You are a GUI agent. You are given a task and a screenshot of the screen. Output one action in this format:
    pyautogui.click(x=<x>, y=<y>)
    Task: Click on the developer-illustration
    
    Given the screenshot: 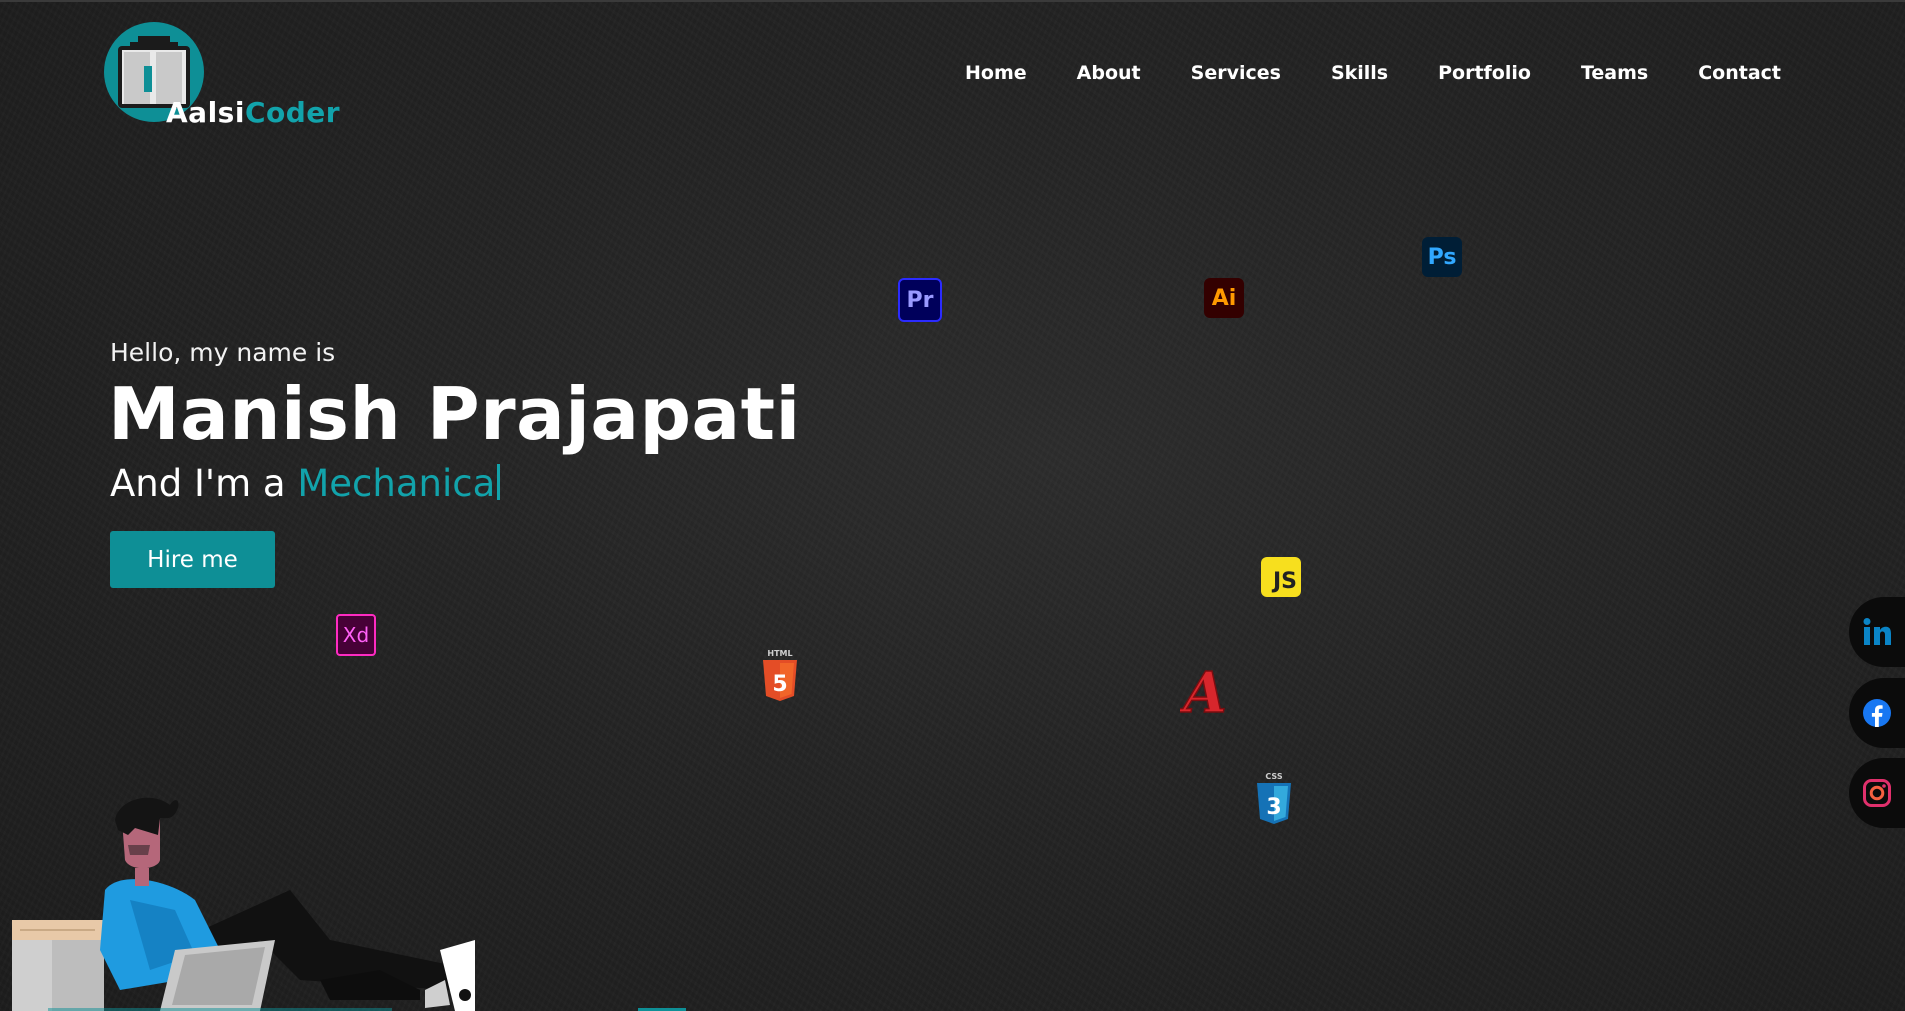 What is the action you would take?
    pyautogui.click(x=243, y=904)
    